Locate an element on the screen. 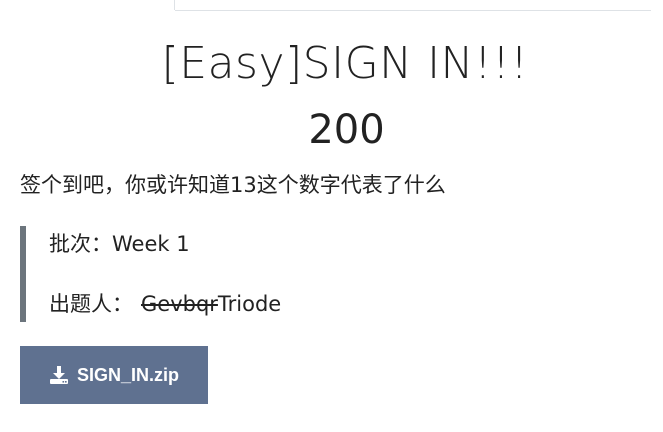  author-struck-name: Gevbqr is located at coordinates (179, 304).